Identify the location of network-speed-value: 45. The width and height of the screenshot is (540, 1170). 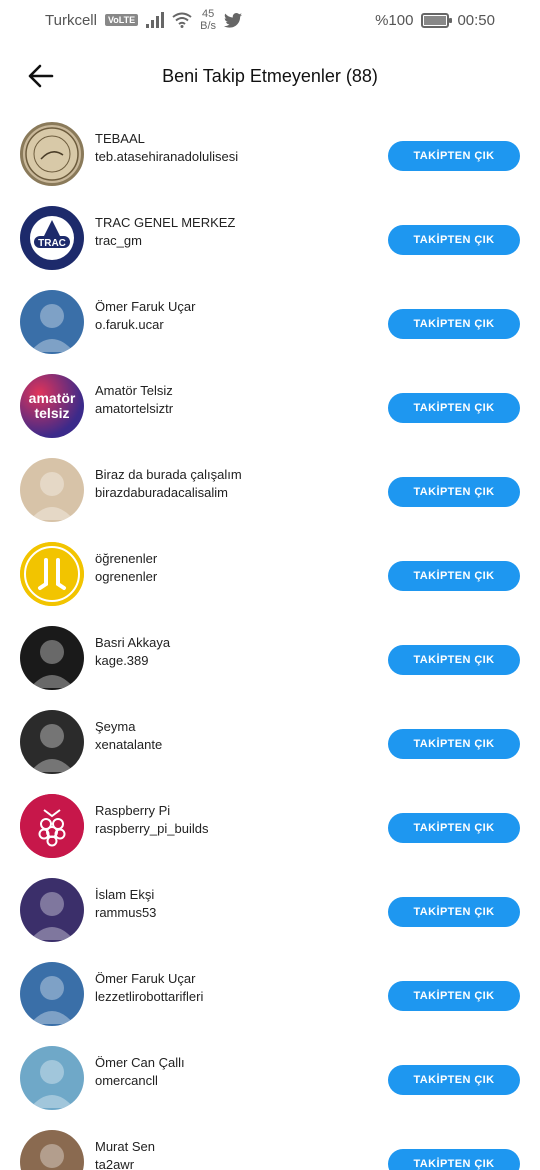
(208, 14).